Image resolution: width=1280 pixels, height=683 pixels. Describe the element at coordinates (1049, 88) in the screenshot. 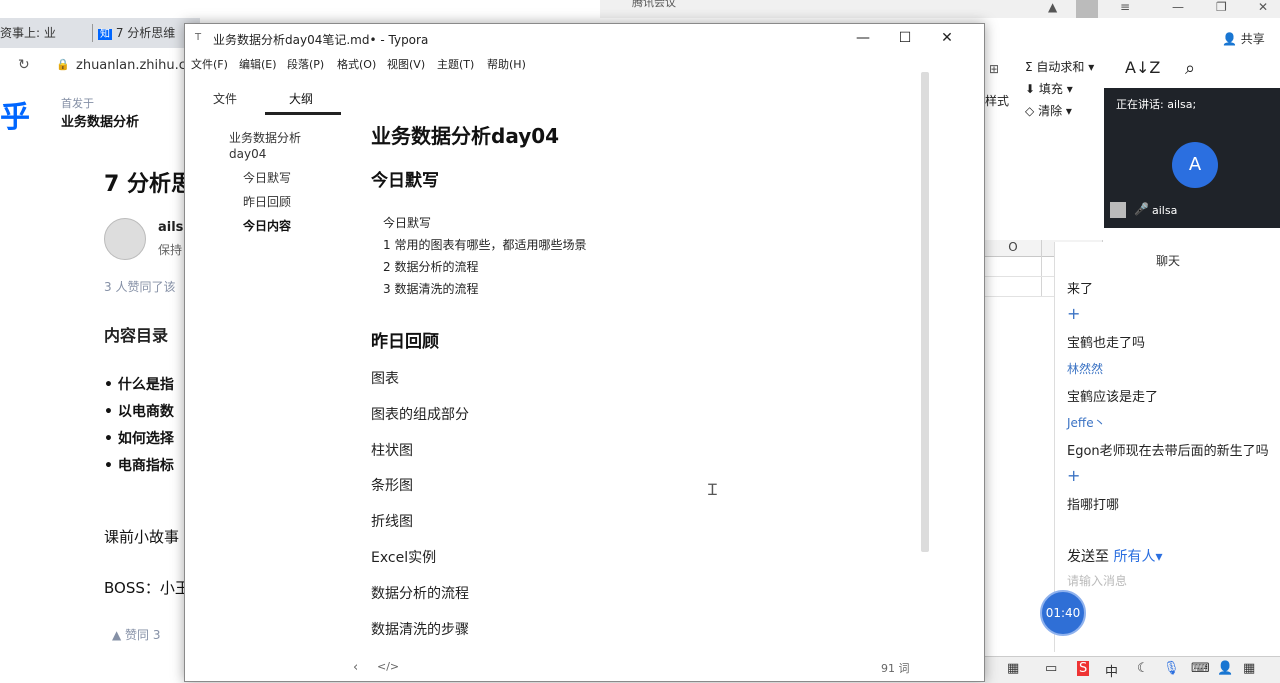

I see `fill-button: ⬇ 填充 ▾` at that location.